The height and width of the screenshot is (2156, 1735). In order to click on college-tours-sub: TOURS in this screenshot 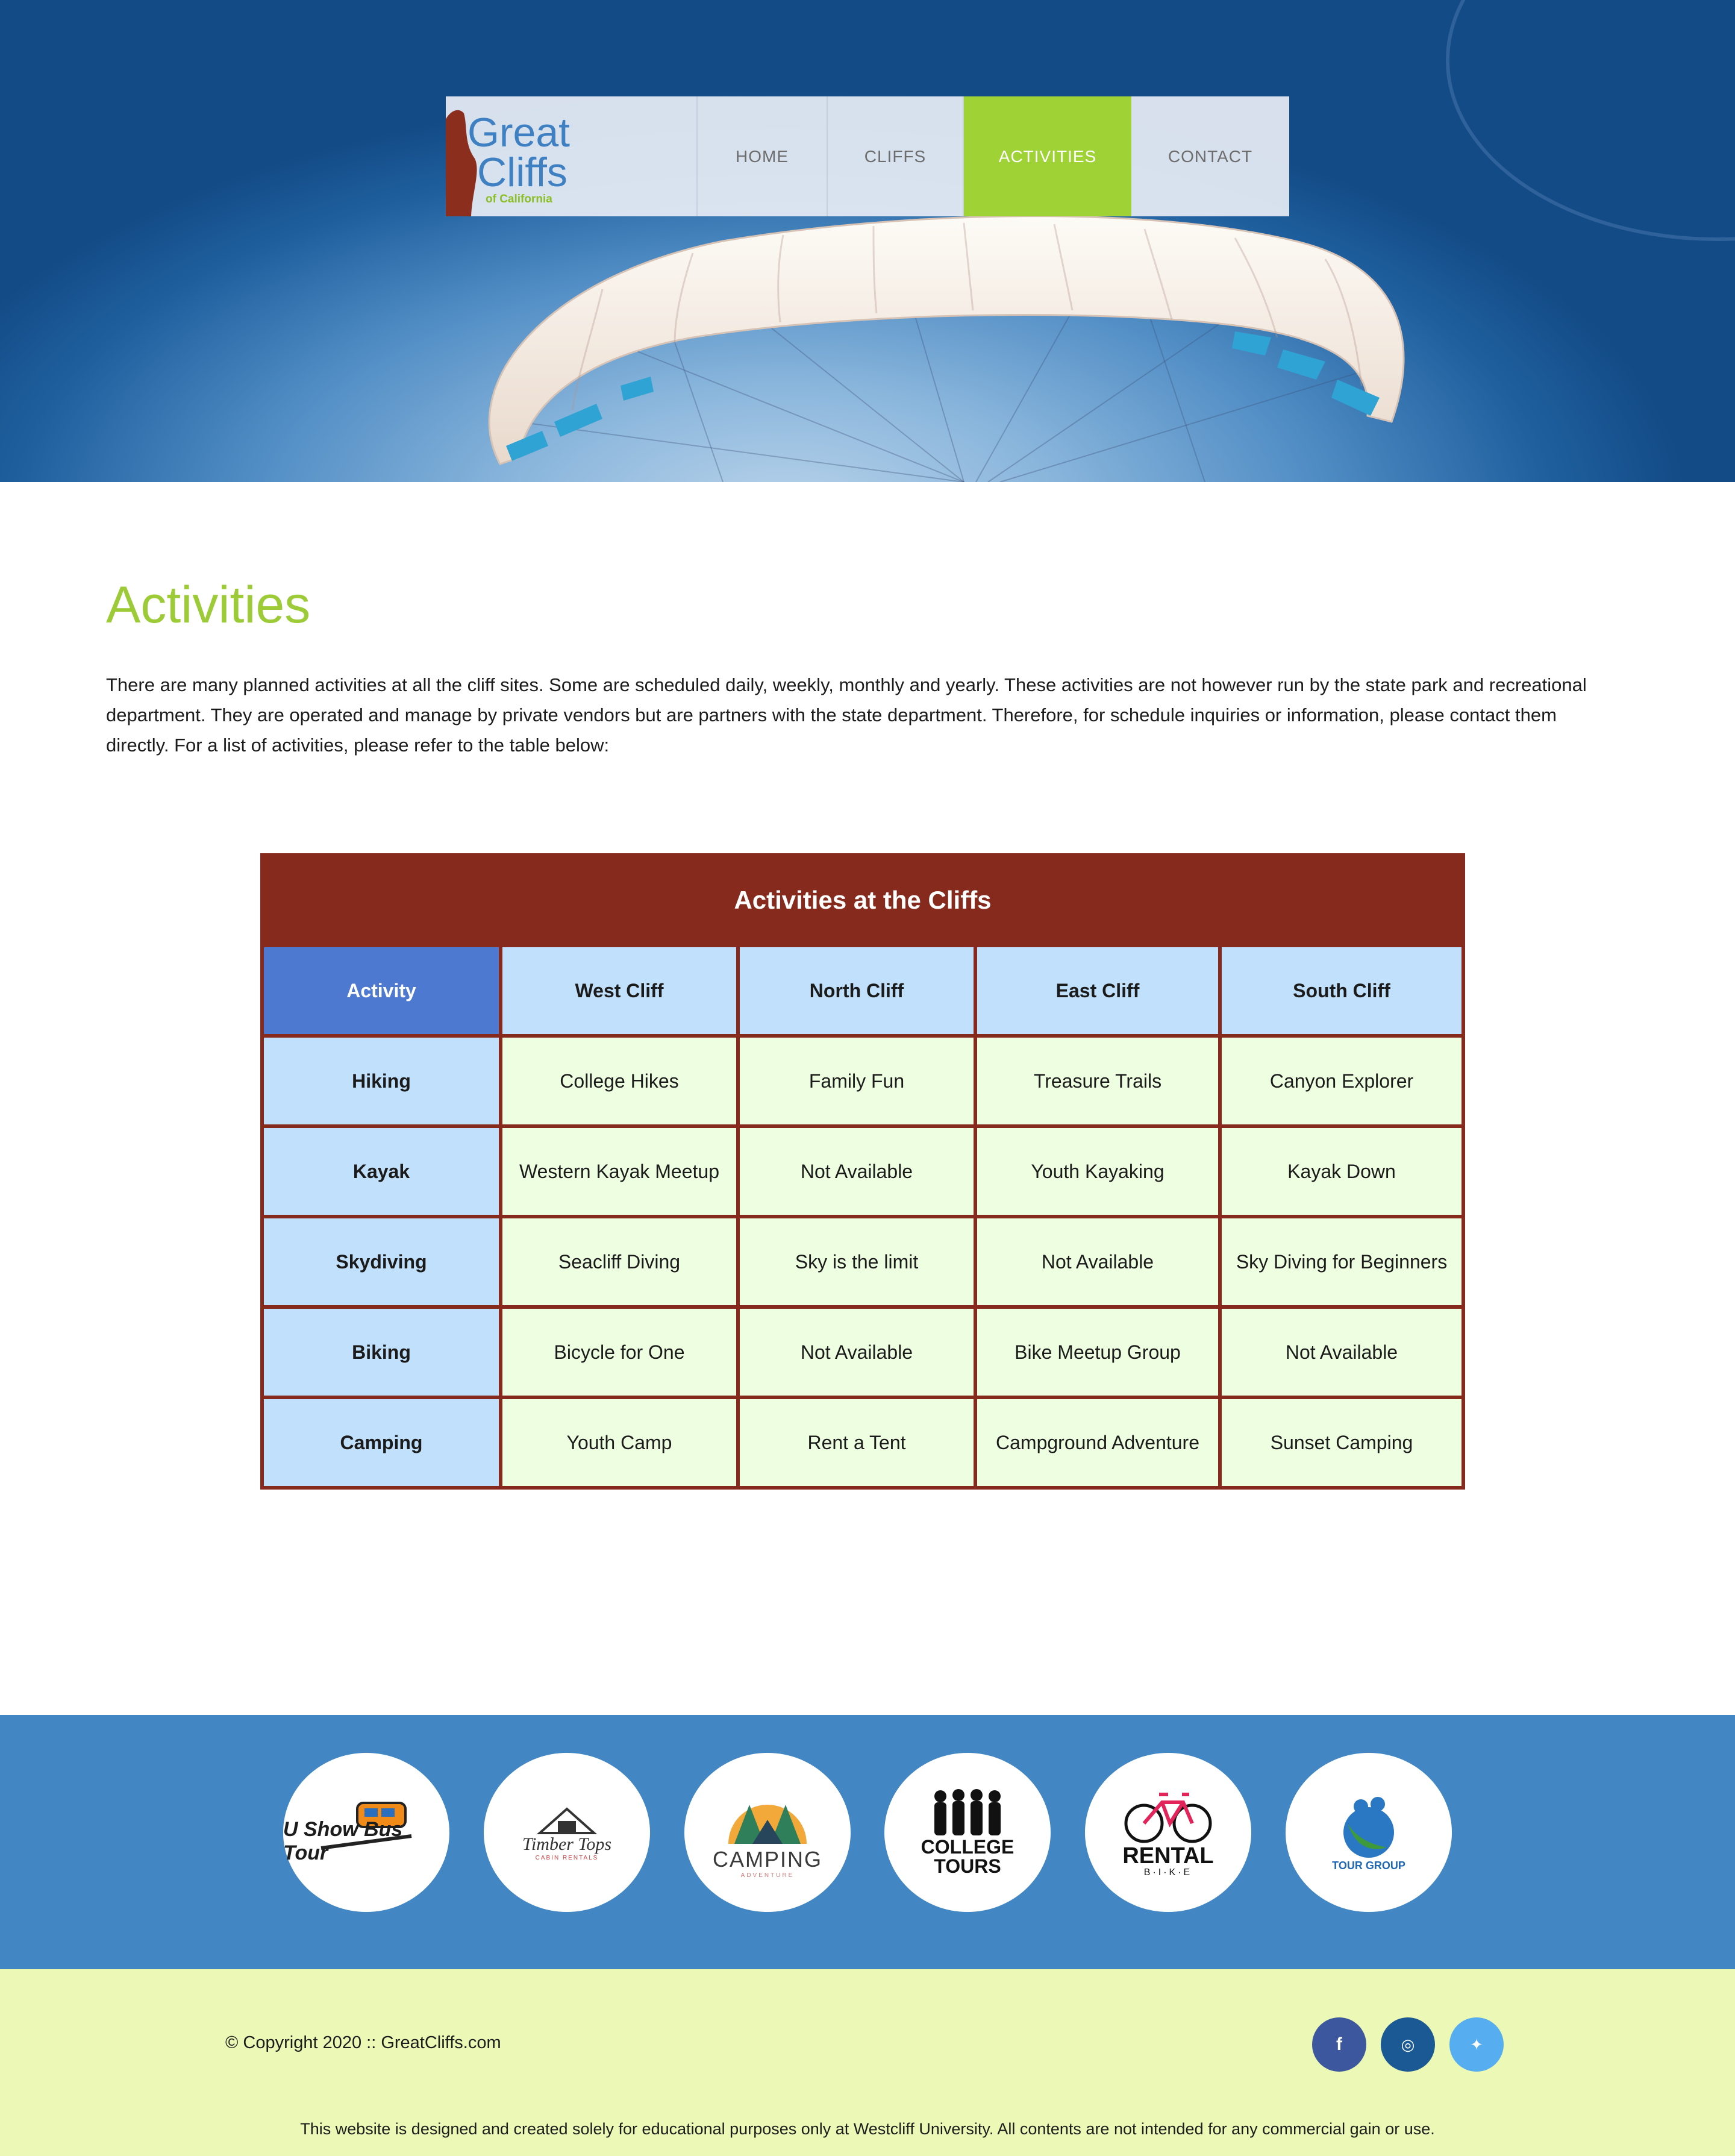, I will do `click(968, 1866)`.